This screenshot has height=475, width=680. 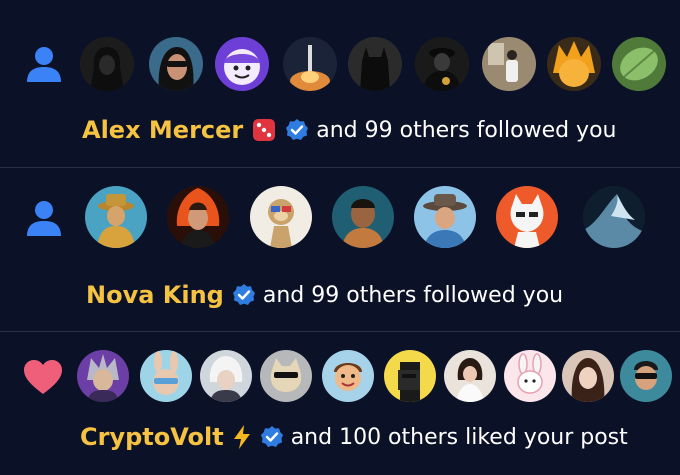 What do you see at coordinates (162, 130) in the screenshot?
I see `user-name: Alex Mercer` at bounding box center [162, 130].